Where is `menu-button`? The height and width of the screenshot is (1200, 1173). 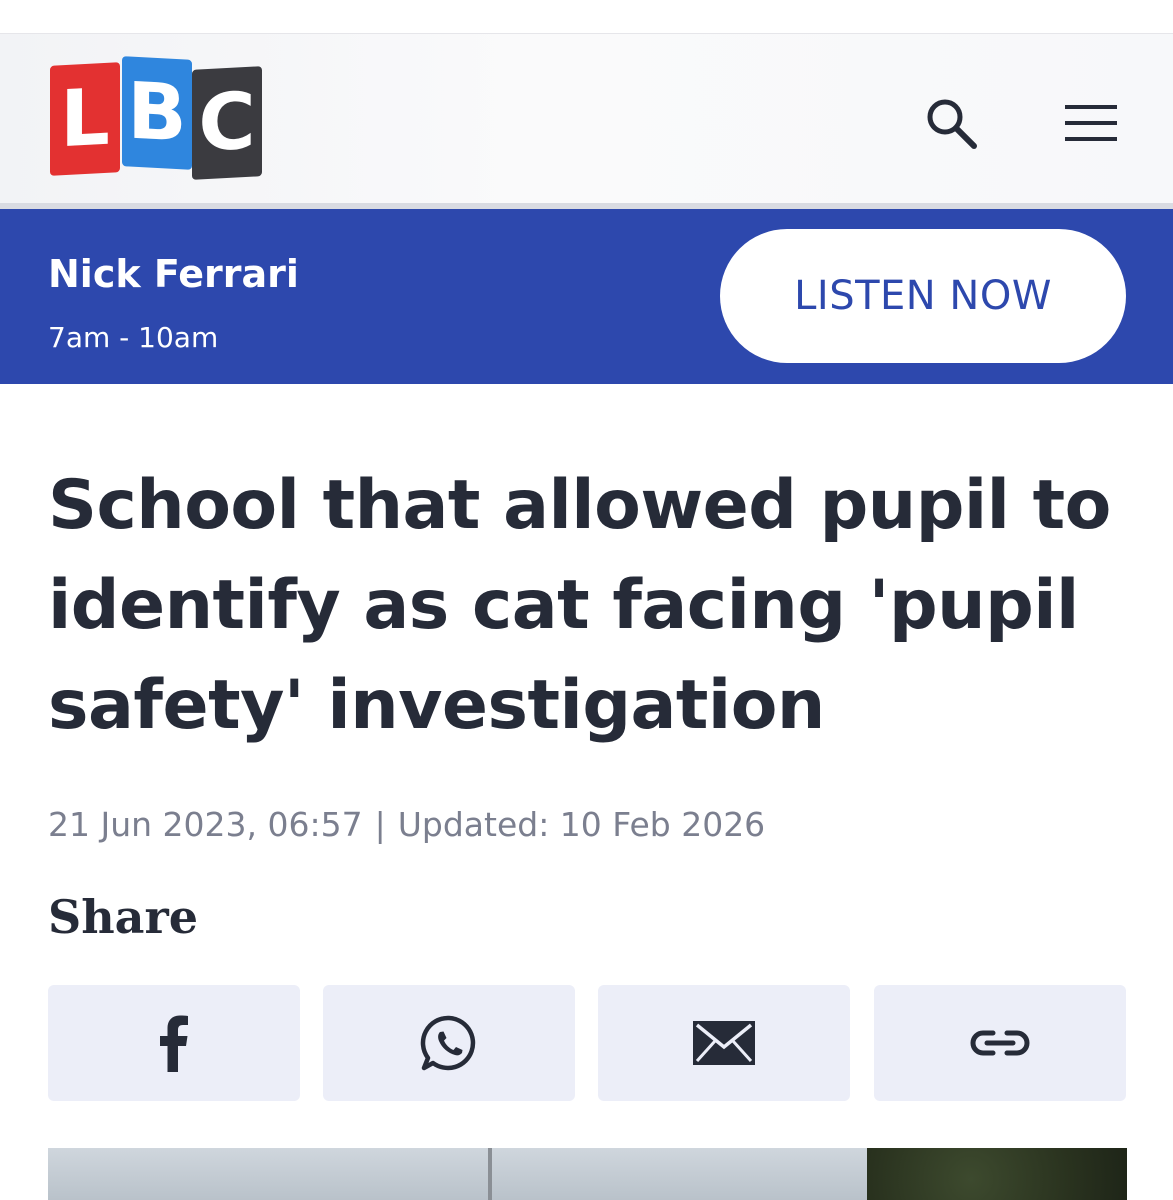 menu-button is located at coordinates (1091, 123).